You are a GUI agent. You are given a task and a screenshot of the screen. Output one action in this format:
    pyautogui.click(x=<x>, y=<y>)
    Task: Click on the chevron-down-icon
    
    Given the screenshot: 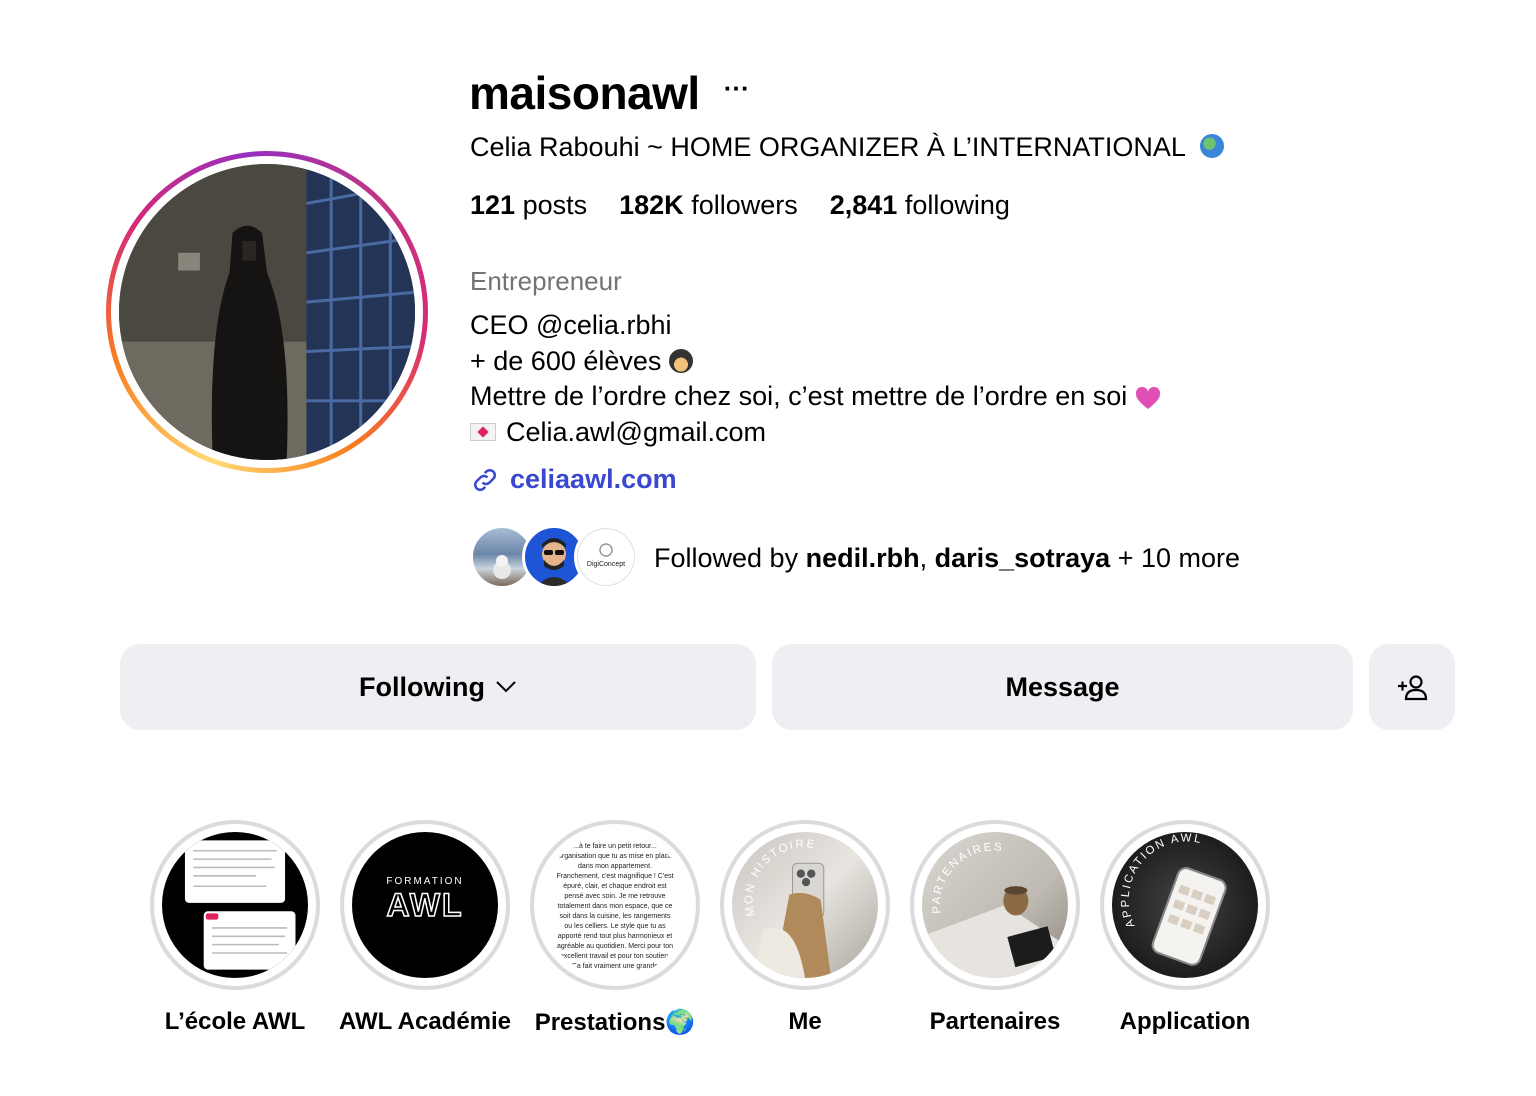 What is the action you would take?
    pyautogui.click(x=506, y=687)
    